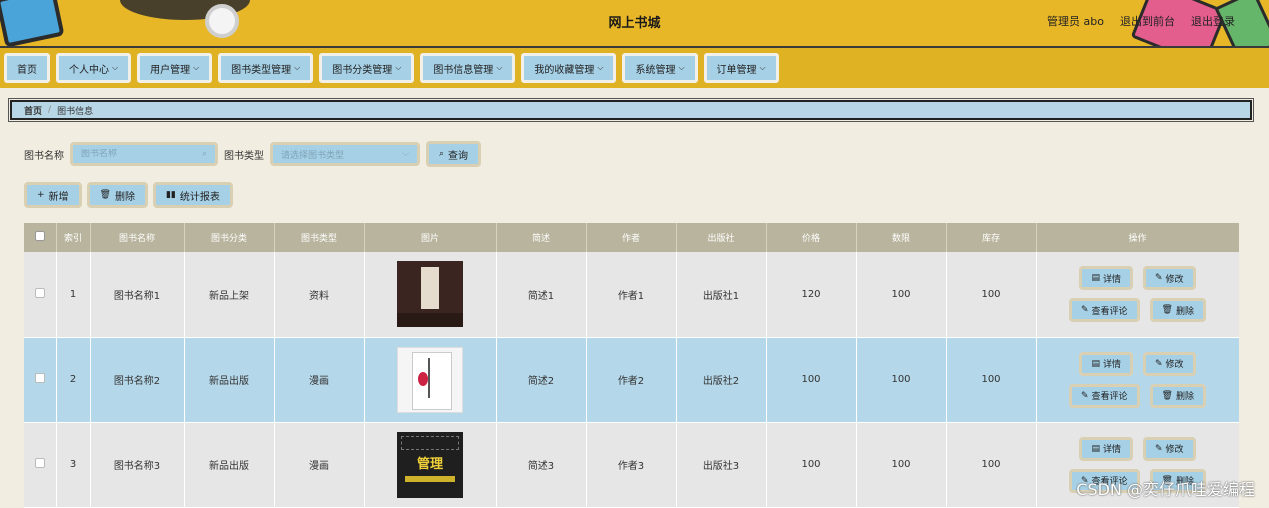  I want to click on query-button-label: 查询, so click(458, 156).